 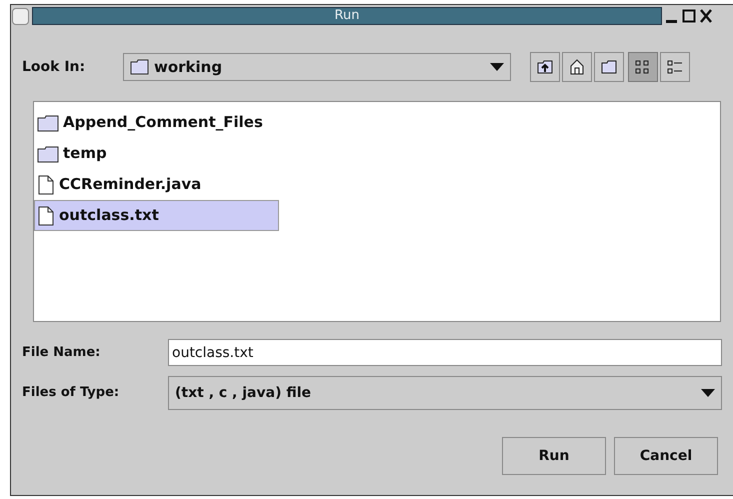 I want to click on home-icon, so click(x=577, y=67).